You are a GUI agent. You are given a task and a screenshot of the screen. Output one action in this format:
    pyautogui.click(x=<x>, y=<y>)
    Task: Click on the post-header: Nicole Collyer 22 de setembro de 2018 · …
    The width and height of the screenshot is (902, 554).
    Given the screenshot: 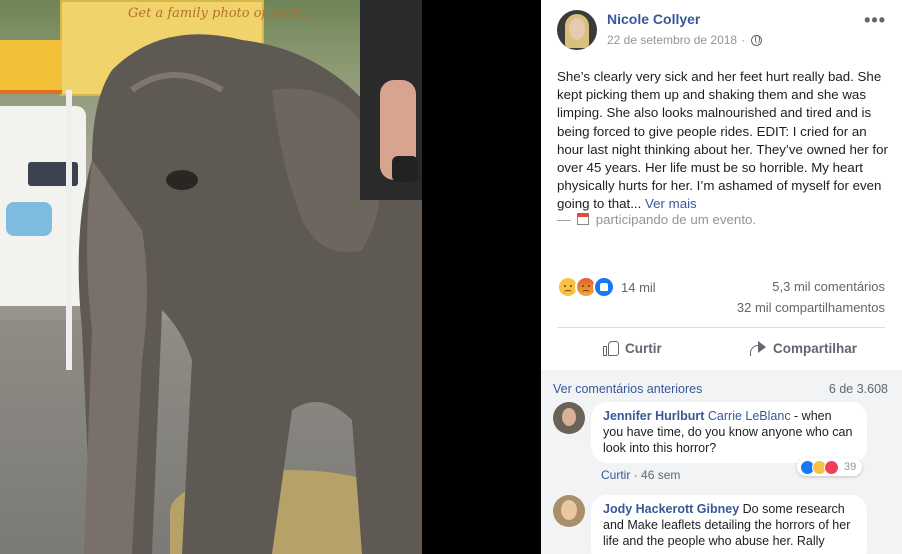 What is the action you would take?
    pyautogui.click(x=721, y=30)
    